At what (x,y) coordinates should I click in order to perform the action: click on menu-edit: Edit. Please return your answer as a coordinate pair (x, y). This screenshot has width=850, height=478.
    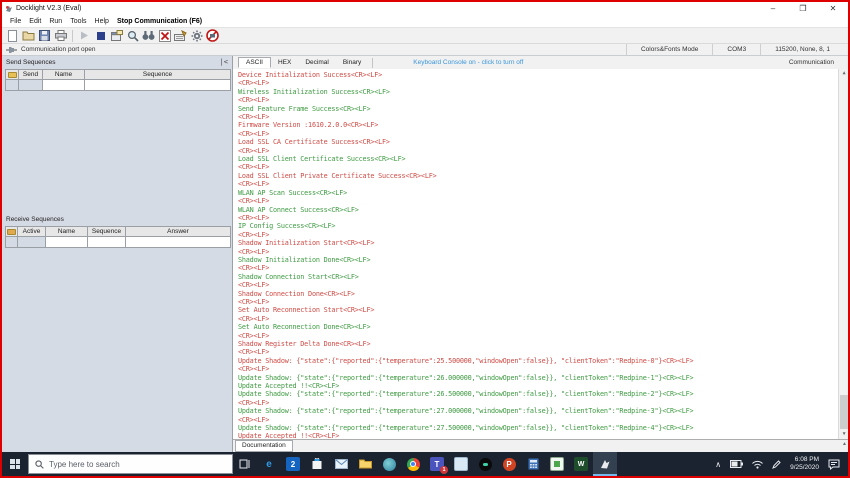
    Looking at the image, I should click on (35, 21).